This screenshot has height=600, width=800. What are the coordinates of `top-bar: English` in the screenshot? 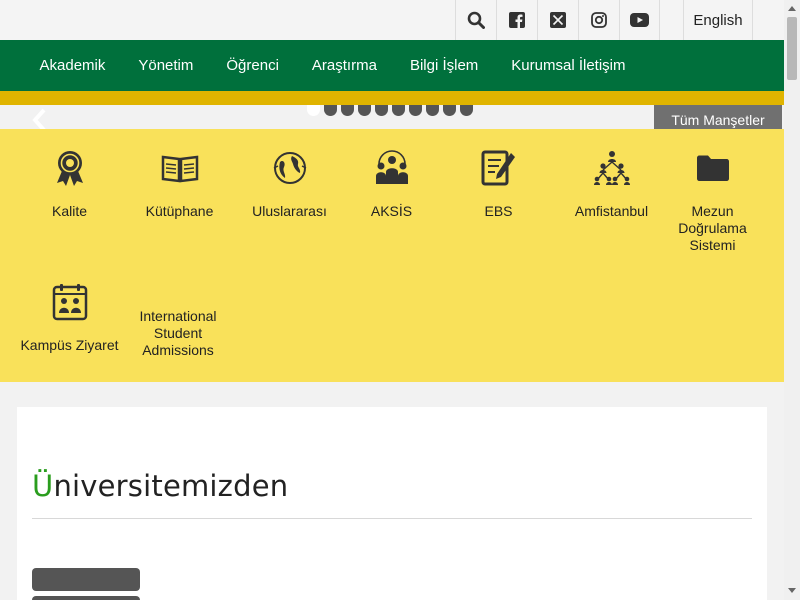 It's located at (392, 20).